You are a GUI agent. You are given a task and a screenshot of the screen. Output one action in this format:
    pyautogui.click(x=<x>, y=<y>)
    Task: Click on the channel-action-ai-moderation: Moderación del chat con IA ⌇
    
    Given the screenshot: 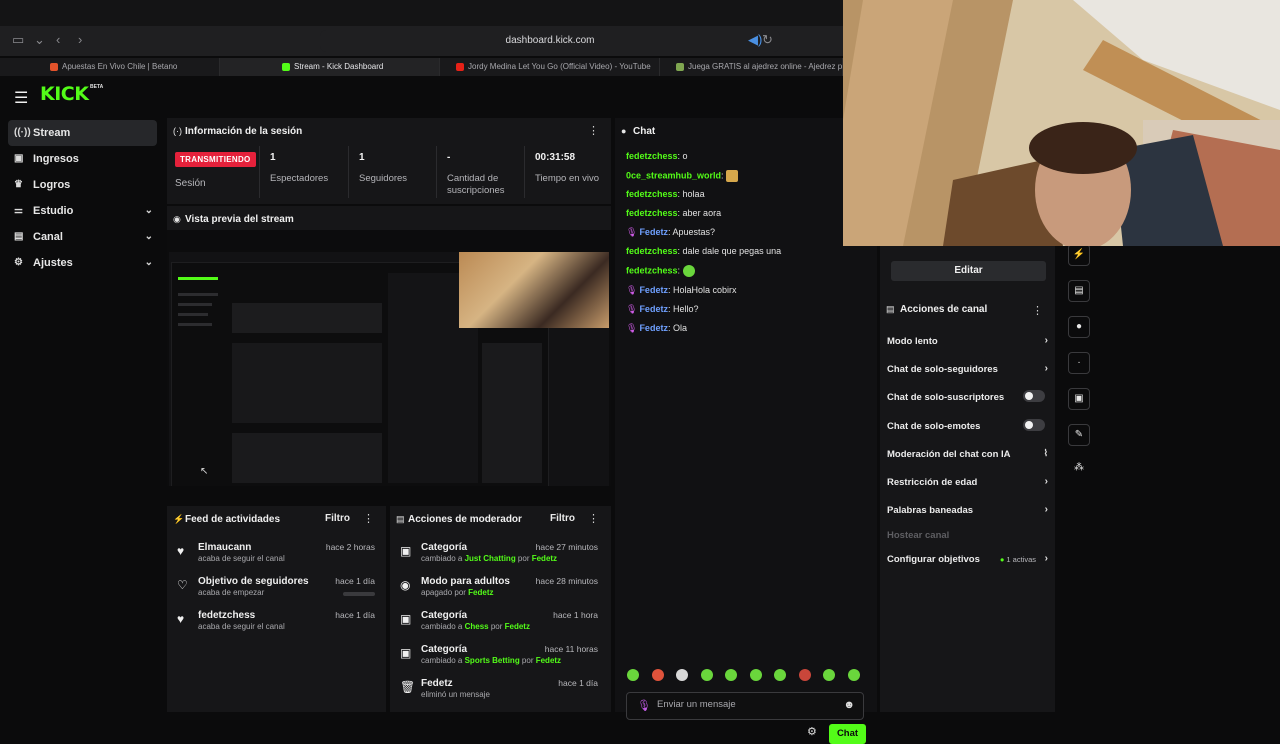 What is the action you would take?
    pyautogui.click(x=968, y=458)
    